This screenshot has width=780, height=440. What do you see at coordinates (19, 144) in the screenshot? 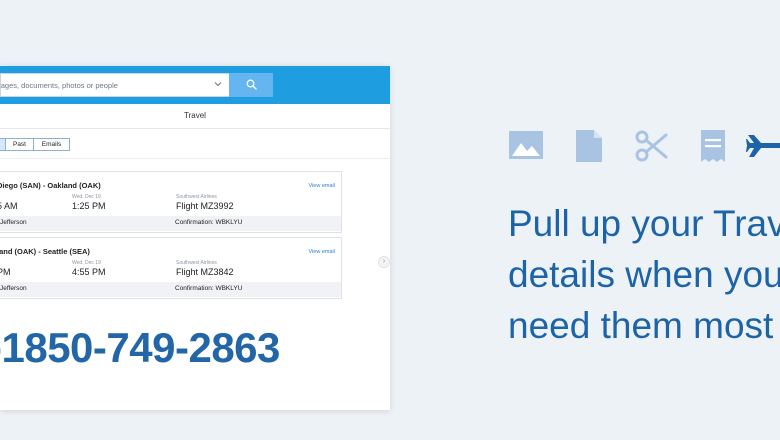
I see `tab-past: Past` at bounding box center [19, 144].